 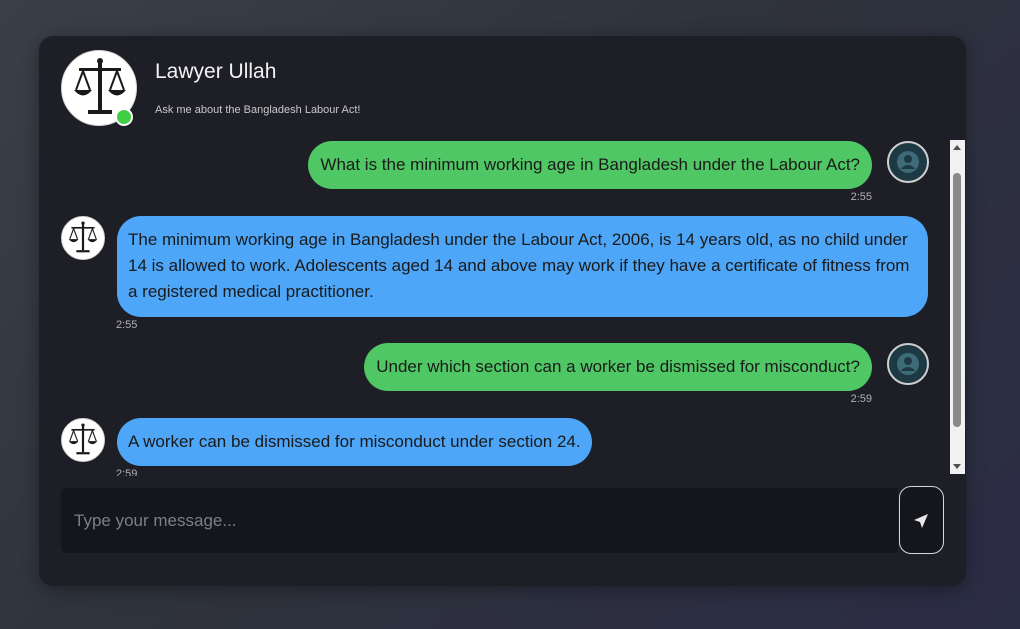 I want to click on chat-subtitle: Ask me about the Bangladesh Labour Act!, so click(x=258, y=110).